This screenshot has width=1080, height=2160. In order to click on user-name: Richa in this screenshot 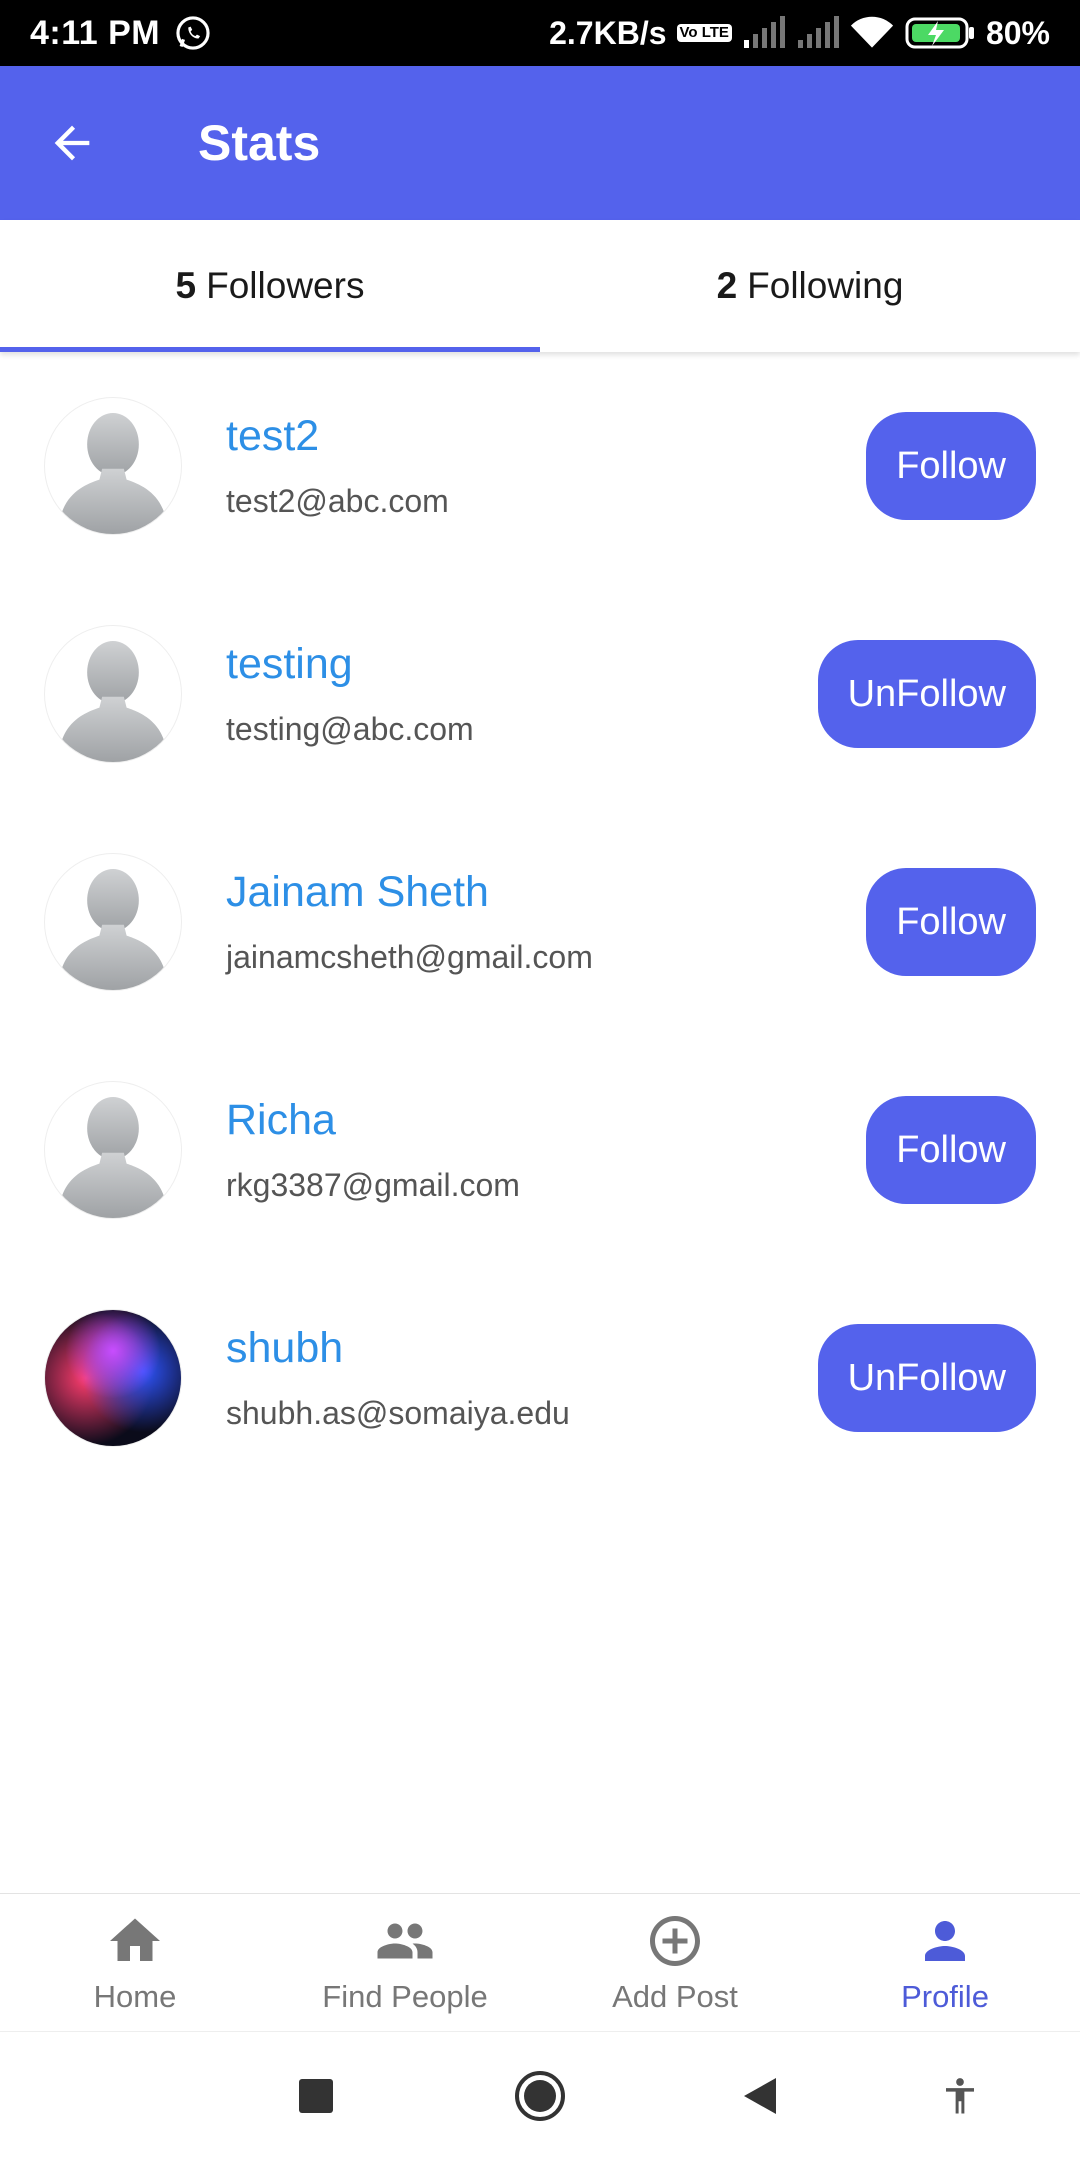, I will do `click(281, 1120)`.